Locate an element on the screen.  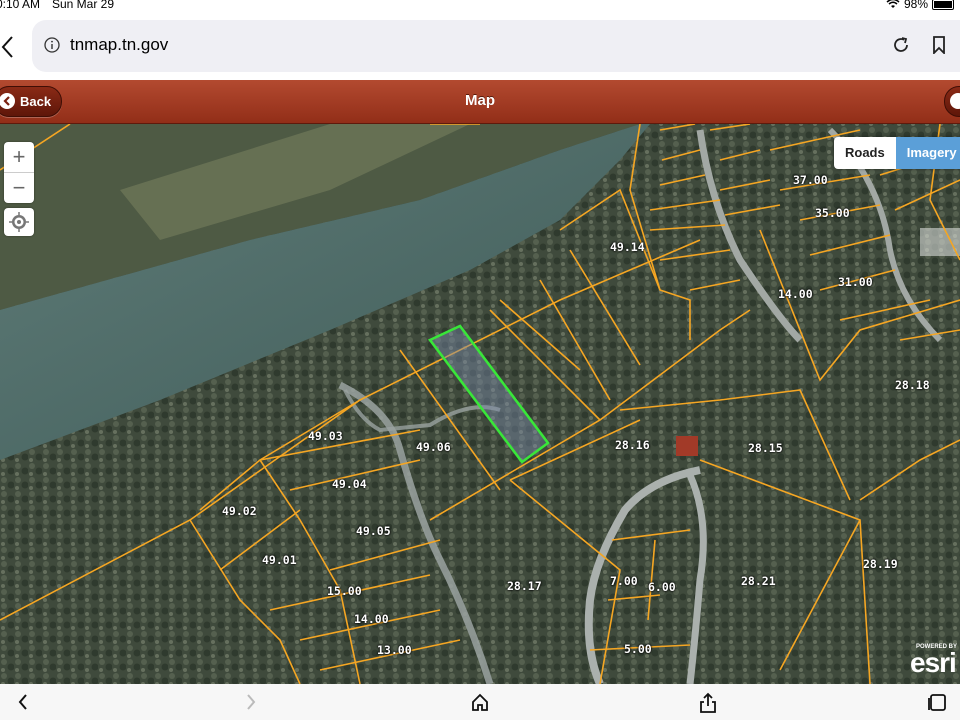
url-text: tnmap.tn.gov is located at coordinates (119, 45).